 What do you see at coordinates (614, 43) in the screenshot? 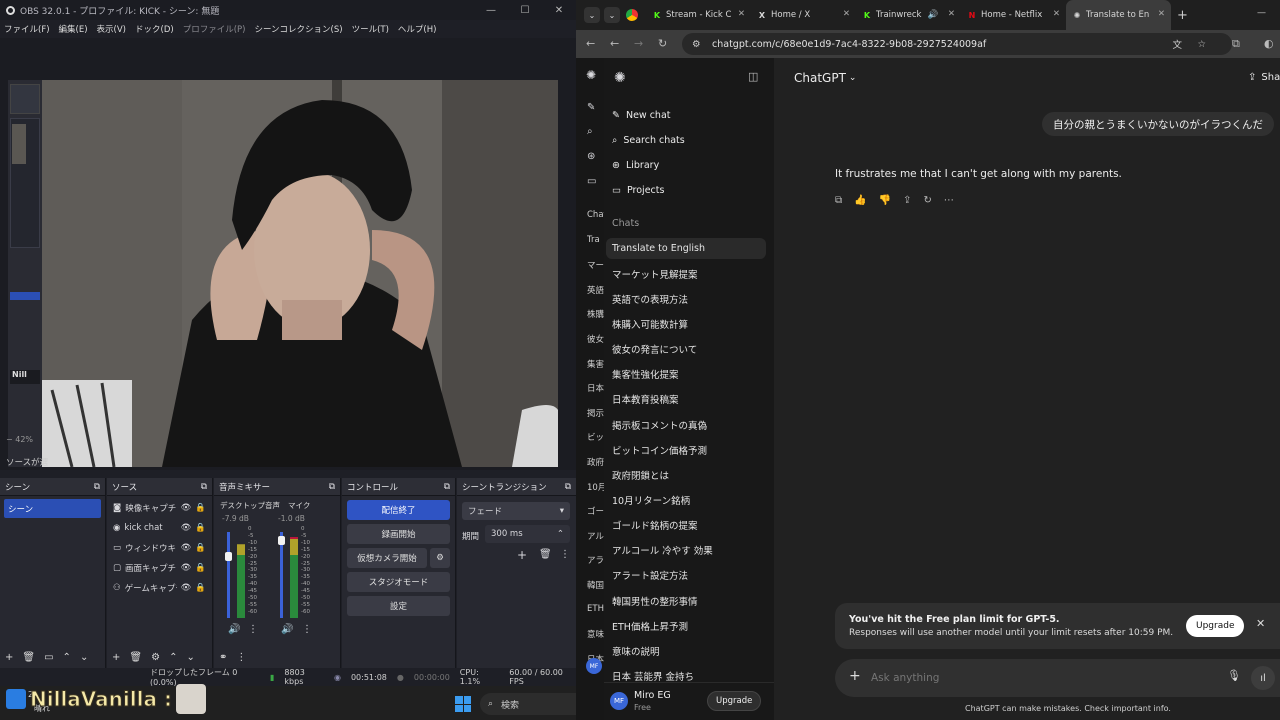
I see `back-icon: ←` at bounding box center [614, 43].